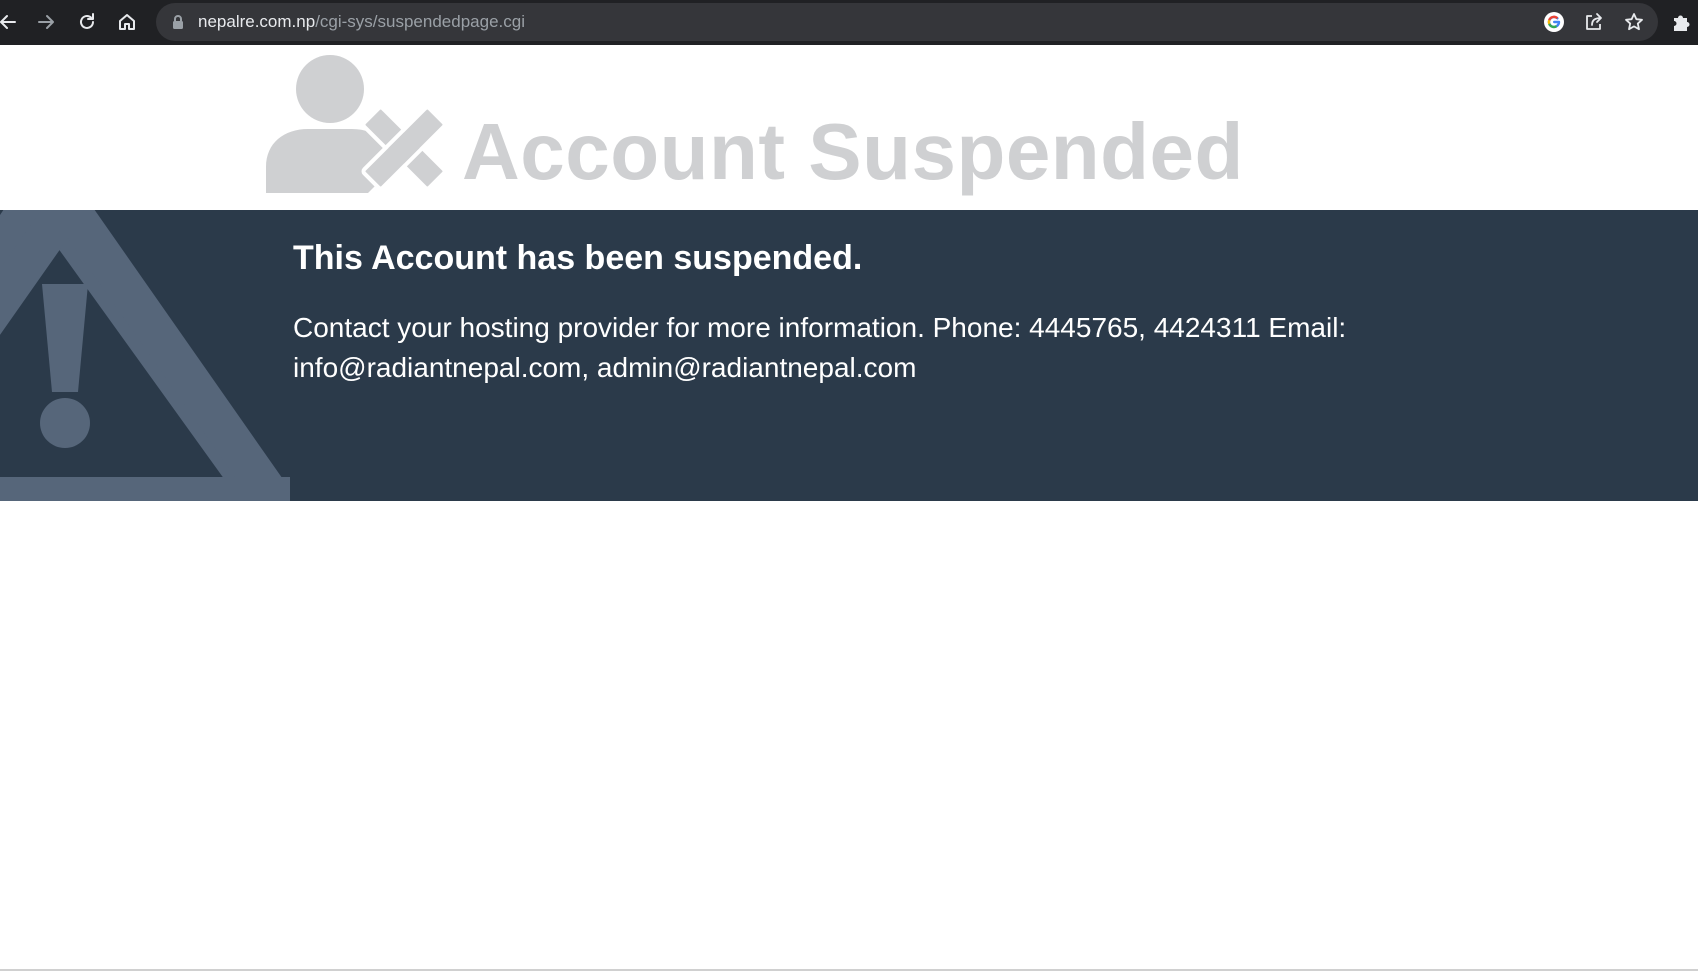  What do you see at coordinates (358, 126) in the screenshot?
I see `user-suspended-icon` at bounding box center [358, 126].